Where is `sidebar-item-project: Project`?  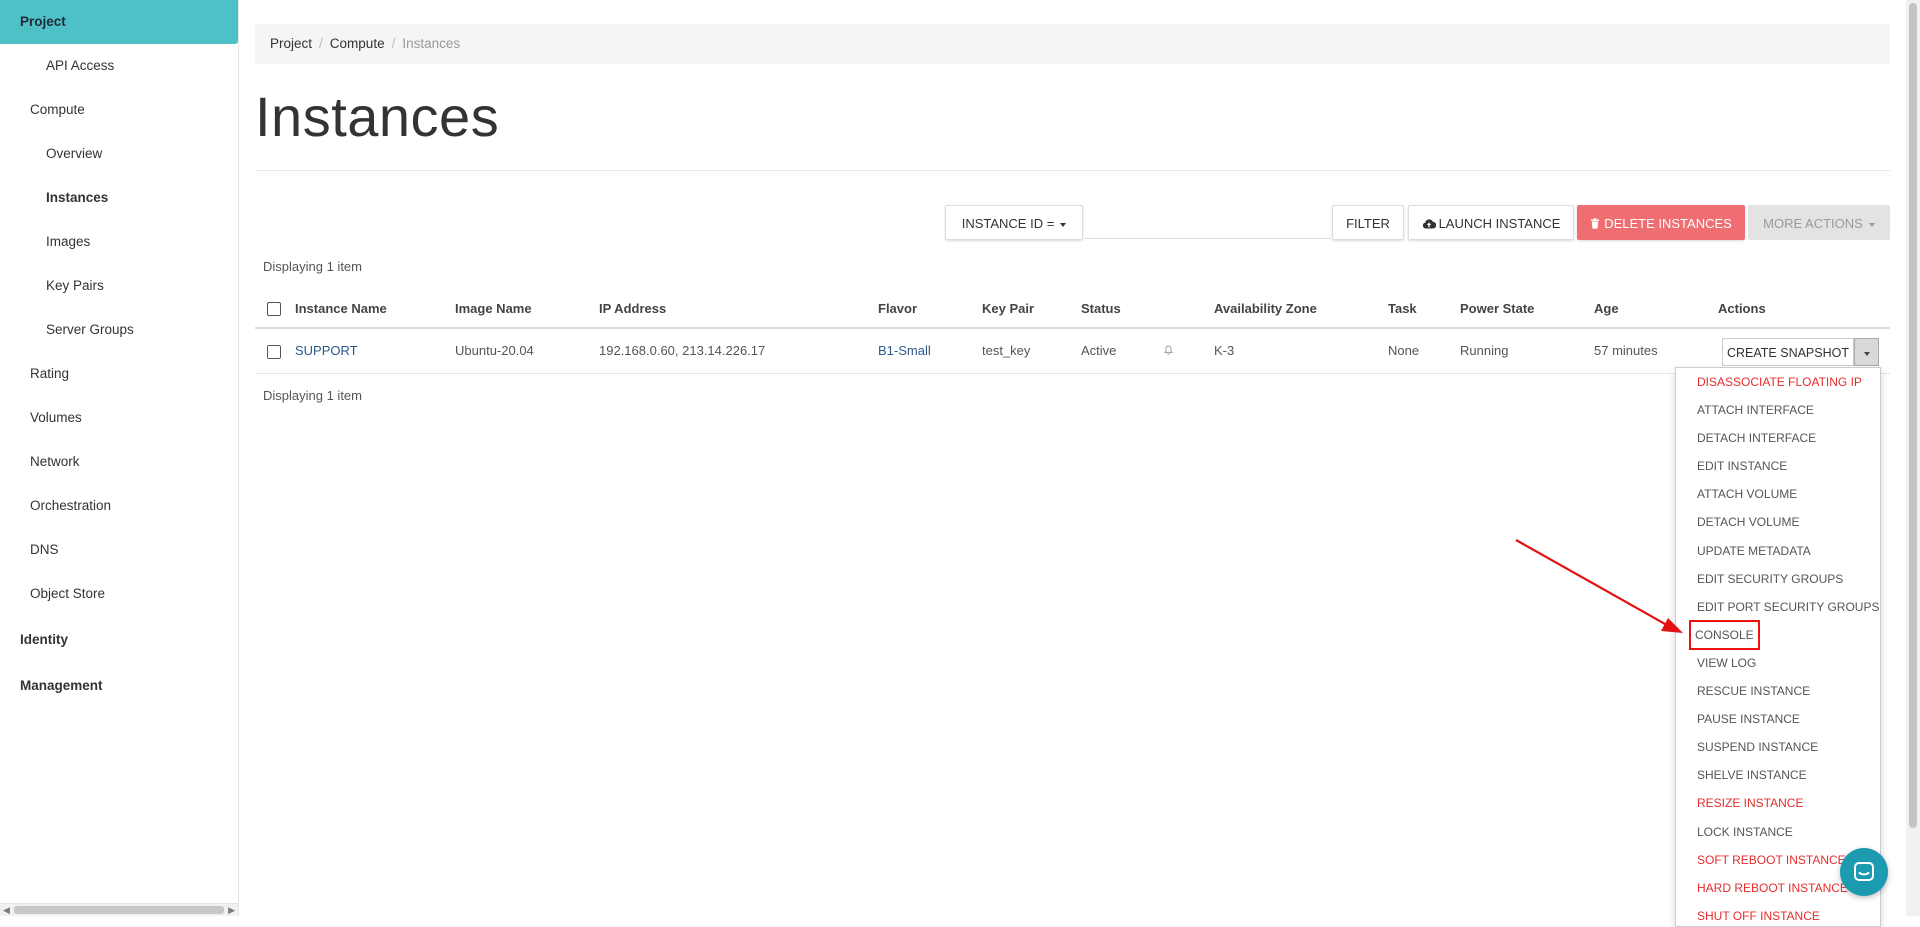 sidebar-item-project: Project is located at coordinates (119, 22).